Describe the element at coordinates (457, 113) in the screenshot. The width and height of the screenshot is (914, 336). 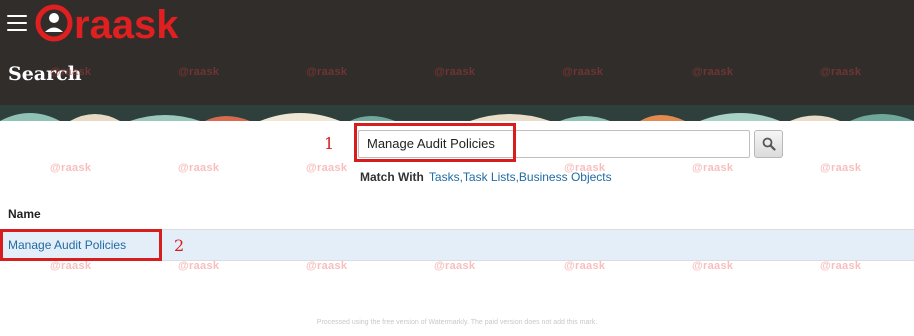
I see `decorative-banner` at that location.